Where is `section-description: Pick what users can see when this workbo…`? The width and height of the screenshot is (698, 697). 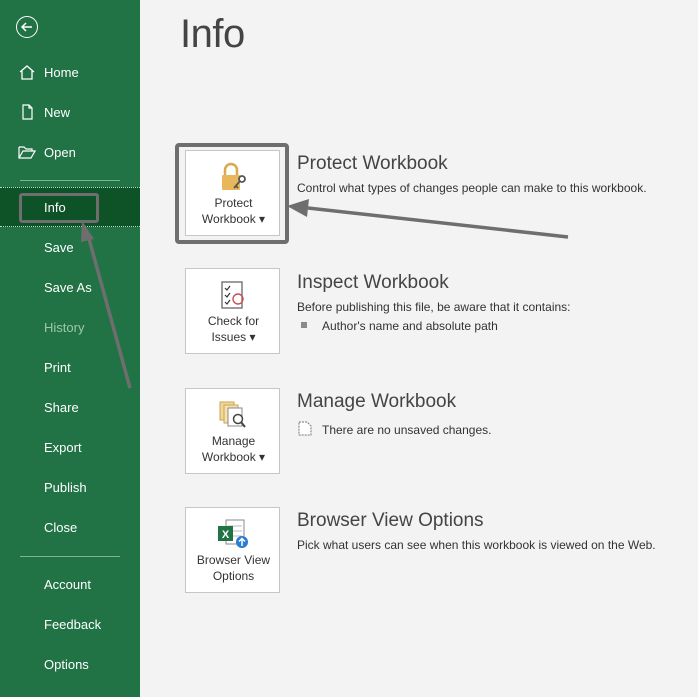
section-description: Pick what users can see when this workbo… is located at coordinates (476, 545).